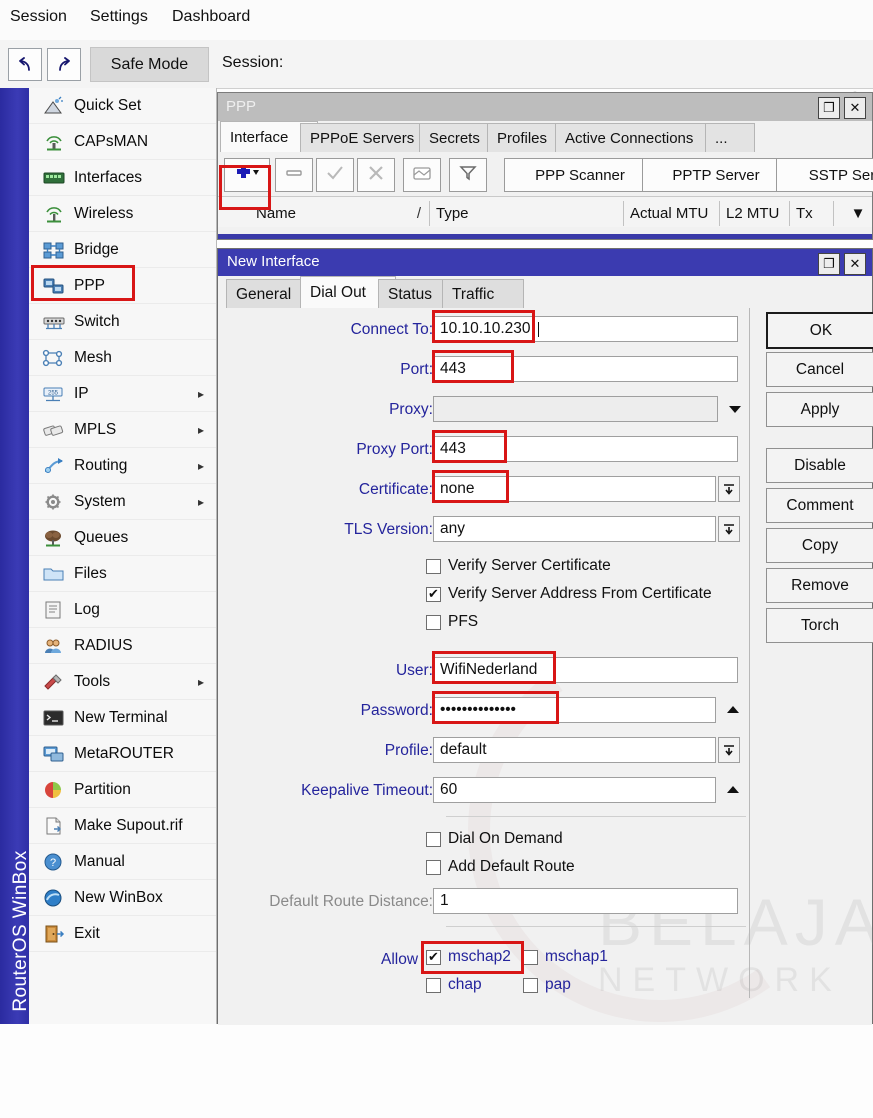 The height and width of the screenshot is (1118, 873). Describe the element at coordinates (819, 330) in the screenshot. I see `dialog-ok-button: OK` at that location.